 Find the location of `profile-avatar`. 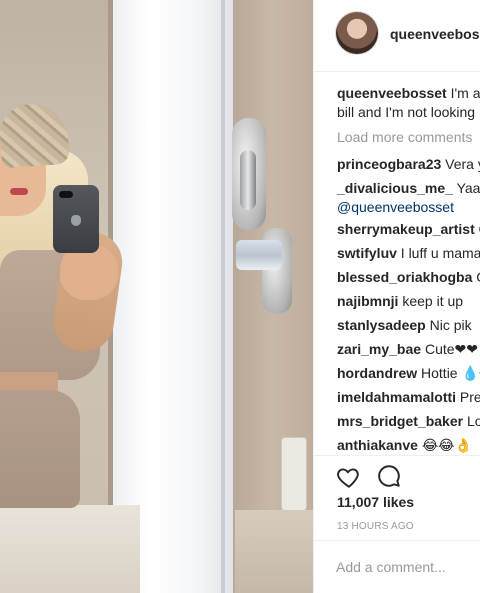

profile-avatar is located at coordinates (357, 33).